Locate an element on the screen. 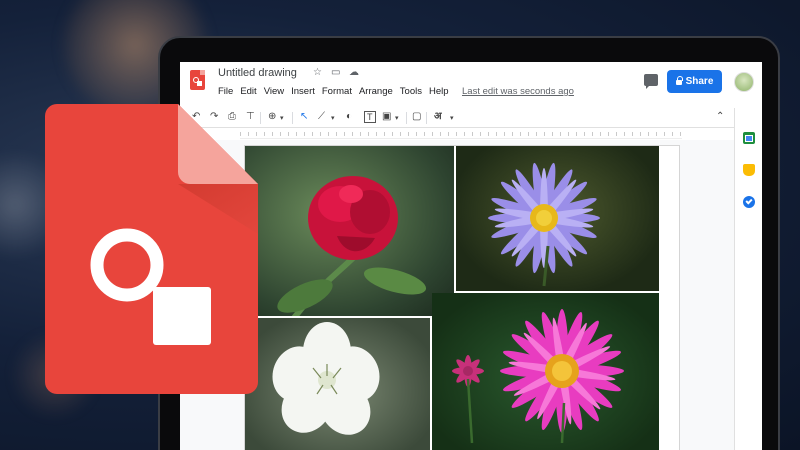 The image size is (800, 450). pink-aster-illustration is located at coordinates (538, 376).